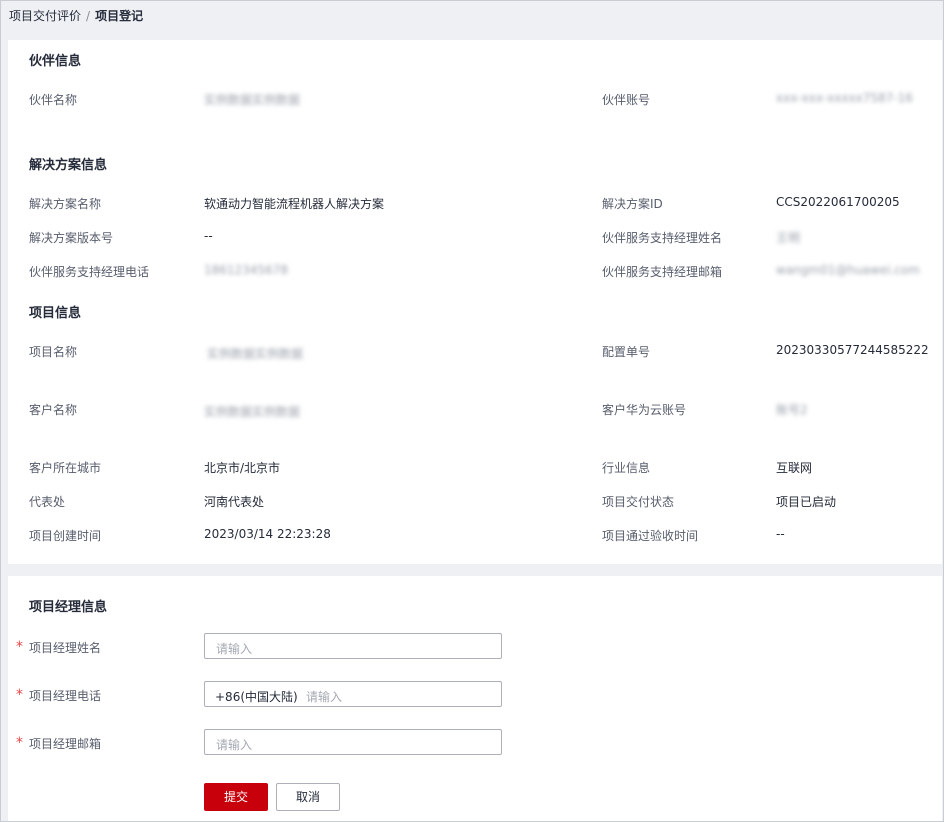 The width and height of the screenshot is (944, 822). I want to click on phone-country-code-select: +86(中国大陆), so click(256, 696).